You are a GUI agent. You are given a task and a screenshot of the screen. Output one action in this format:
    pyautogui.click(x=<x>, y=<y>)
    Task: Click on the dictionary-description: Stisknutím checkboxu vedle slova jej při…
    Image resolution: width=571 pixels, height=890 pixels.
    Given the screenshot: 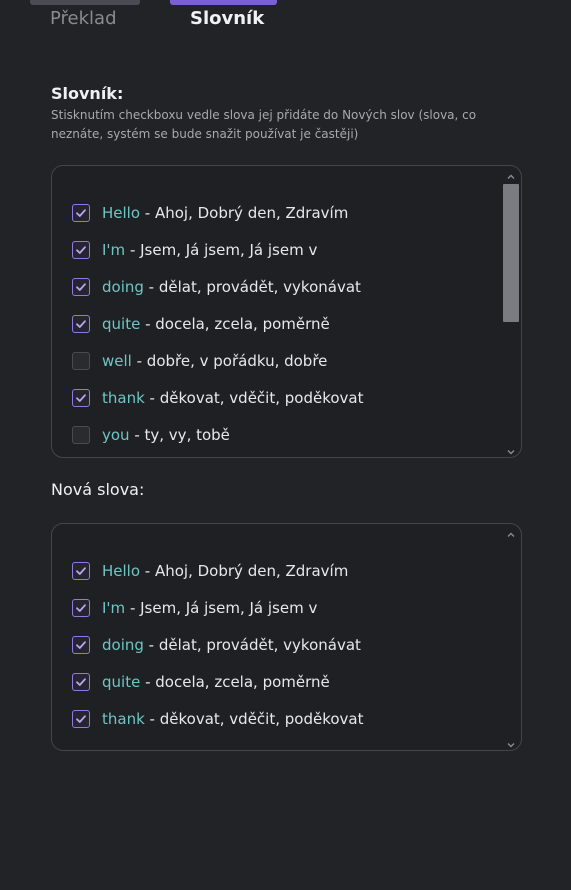 What is the action you would take?
    pyautogui.click(x=264, y=124)
    